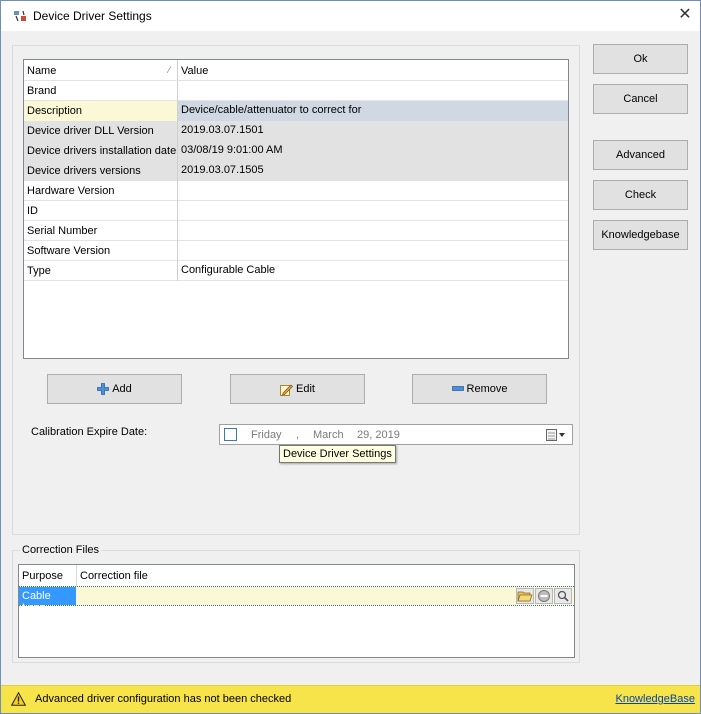 Image resolution: width=701 pixels, height=714 pixels. Describe the element at coordinates (103, 389) in the screenshot. I see `add-icon` at that location.